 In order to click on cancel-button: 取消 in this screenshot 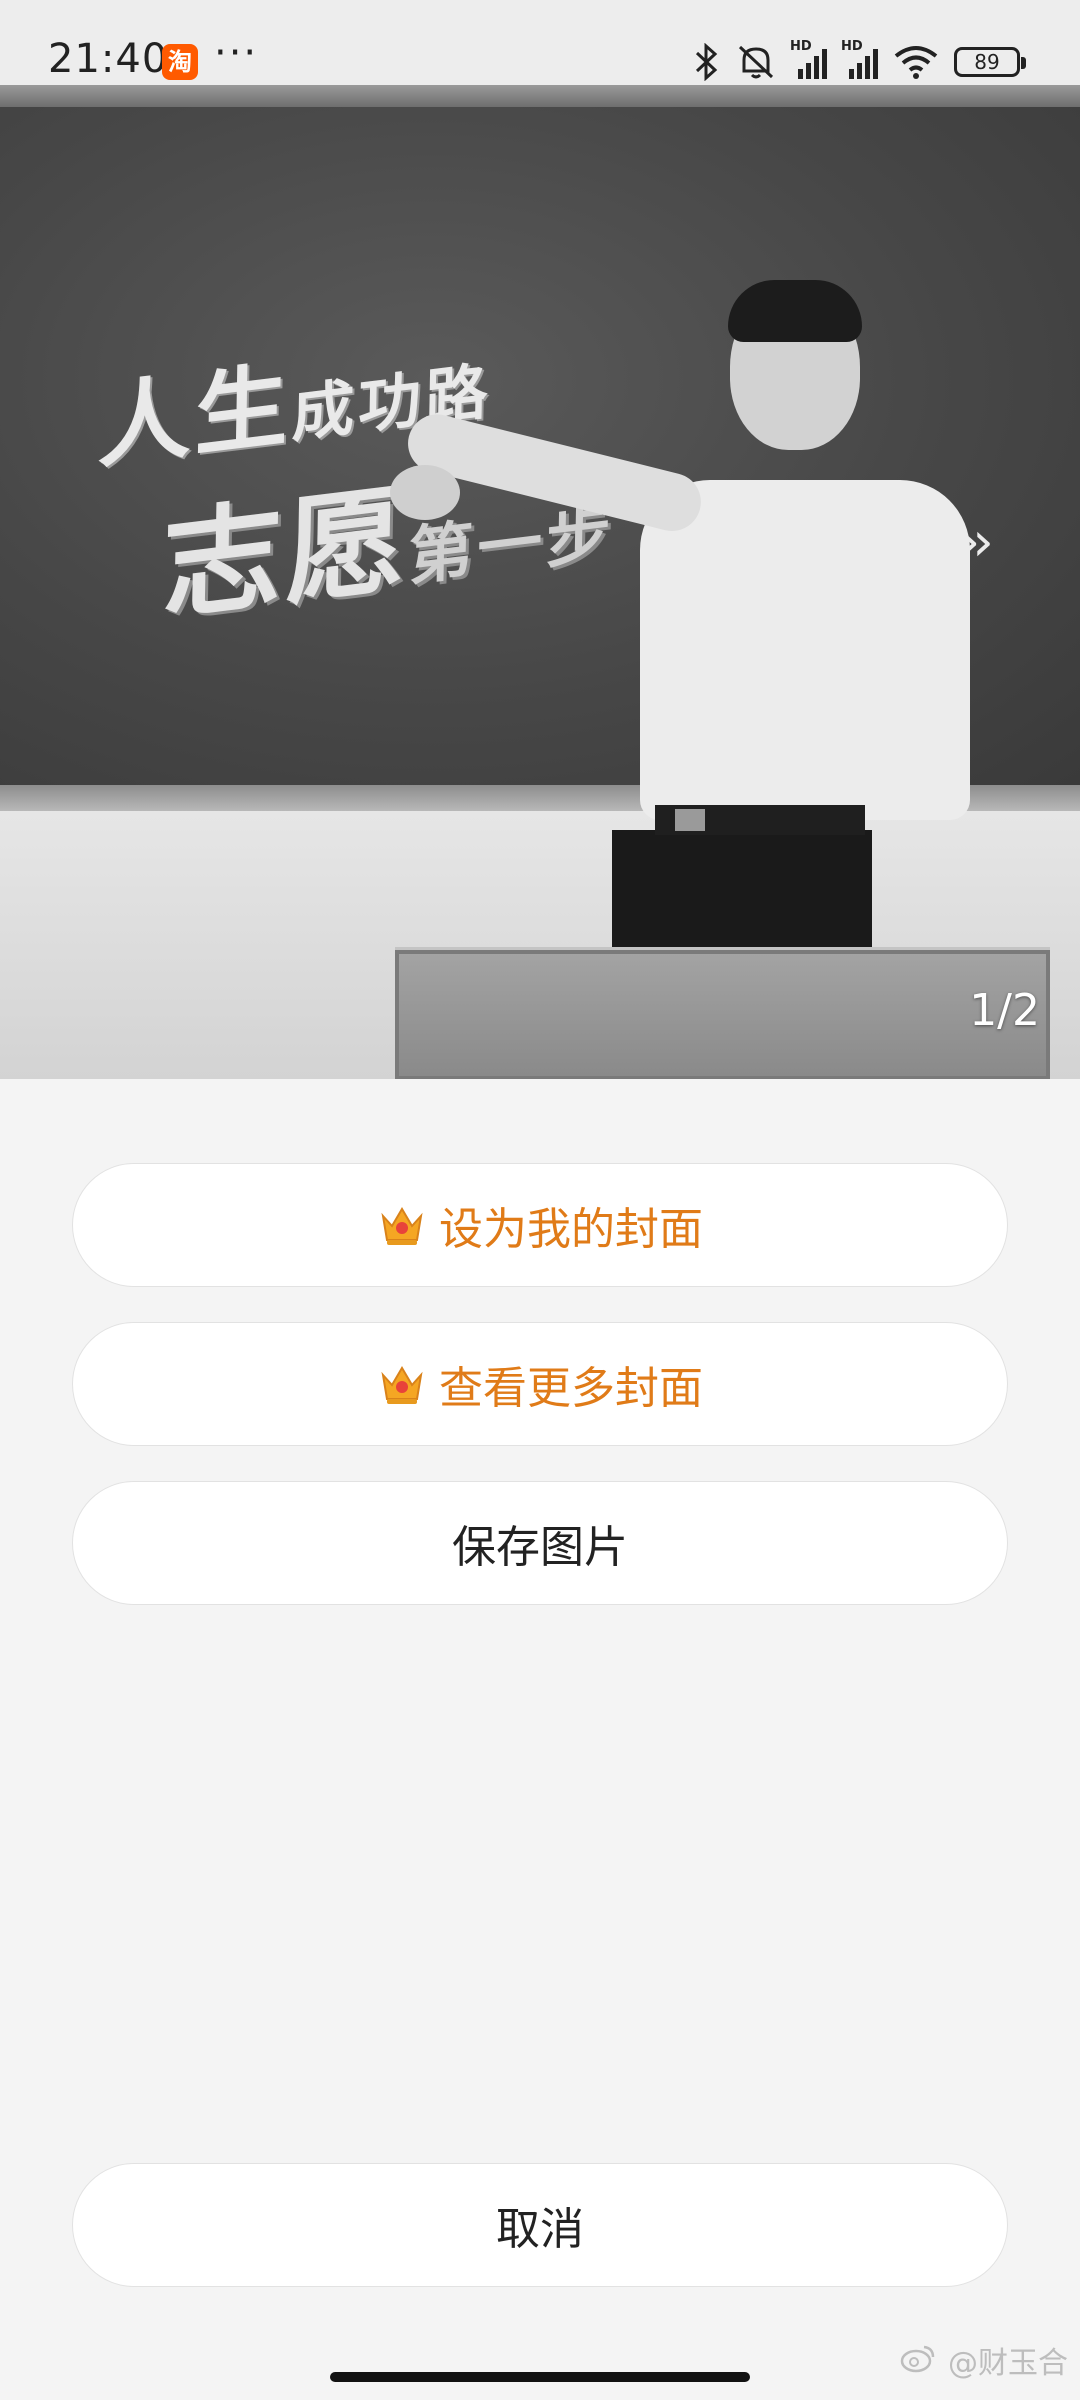, I will do `click(540, 2225)`.